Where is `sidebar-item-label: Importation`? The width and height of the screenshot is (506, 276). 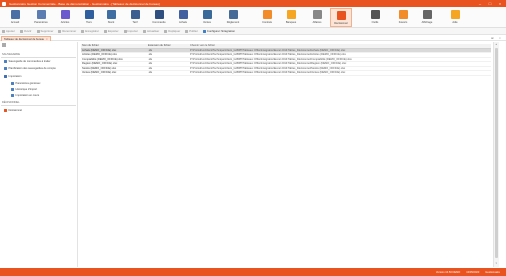 sidebar-item-label: Importation is located at coordinates (15, 76).